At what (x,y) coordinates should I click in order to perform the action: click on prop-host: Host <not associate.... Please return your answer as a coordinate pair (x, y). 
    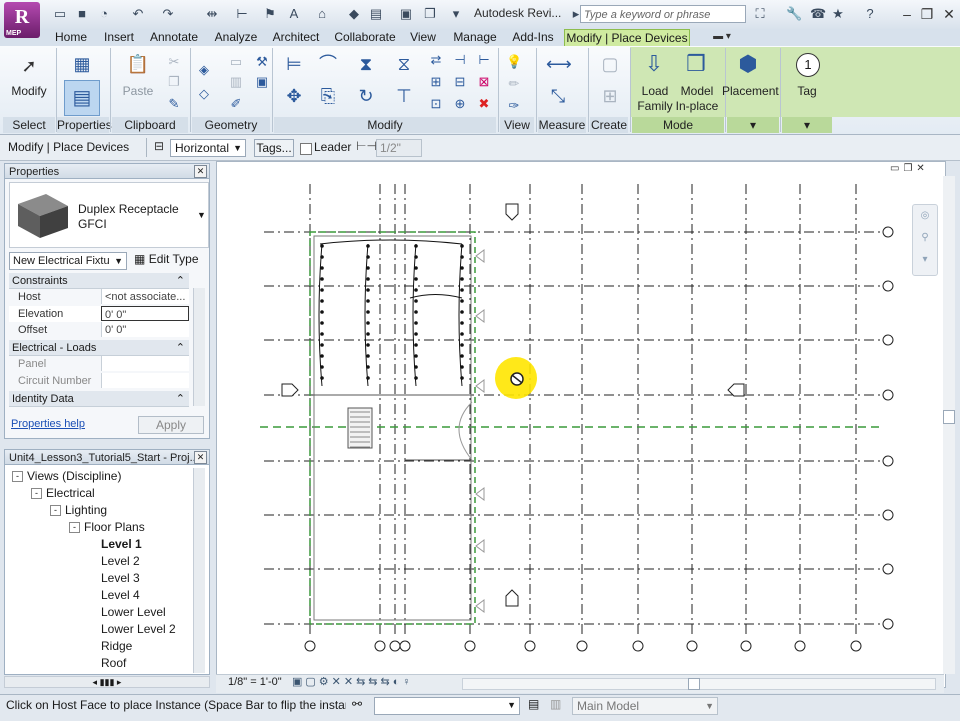
    Looking at the image, I should click on (99, 297).